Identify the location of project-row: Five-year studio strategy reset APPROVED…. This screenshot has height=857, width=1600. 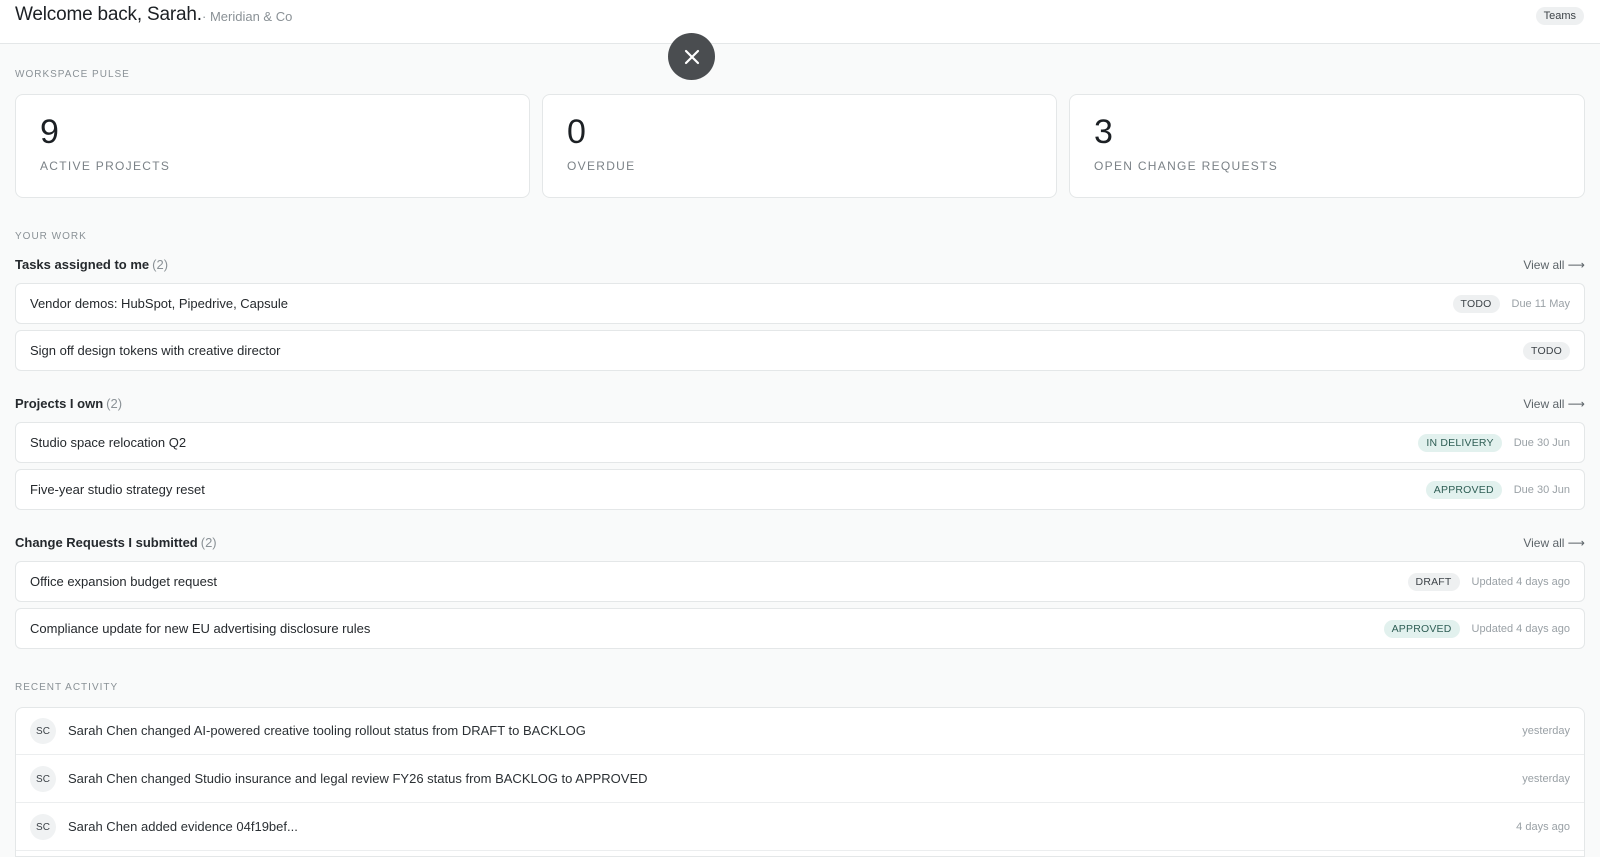
(800, 489).